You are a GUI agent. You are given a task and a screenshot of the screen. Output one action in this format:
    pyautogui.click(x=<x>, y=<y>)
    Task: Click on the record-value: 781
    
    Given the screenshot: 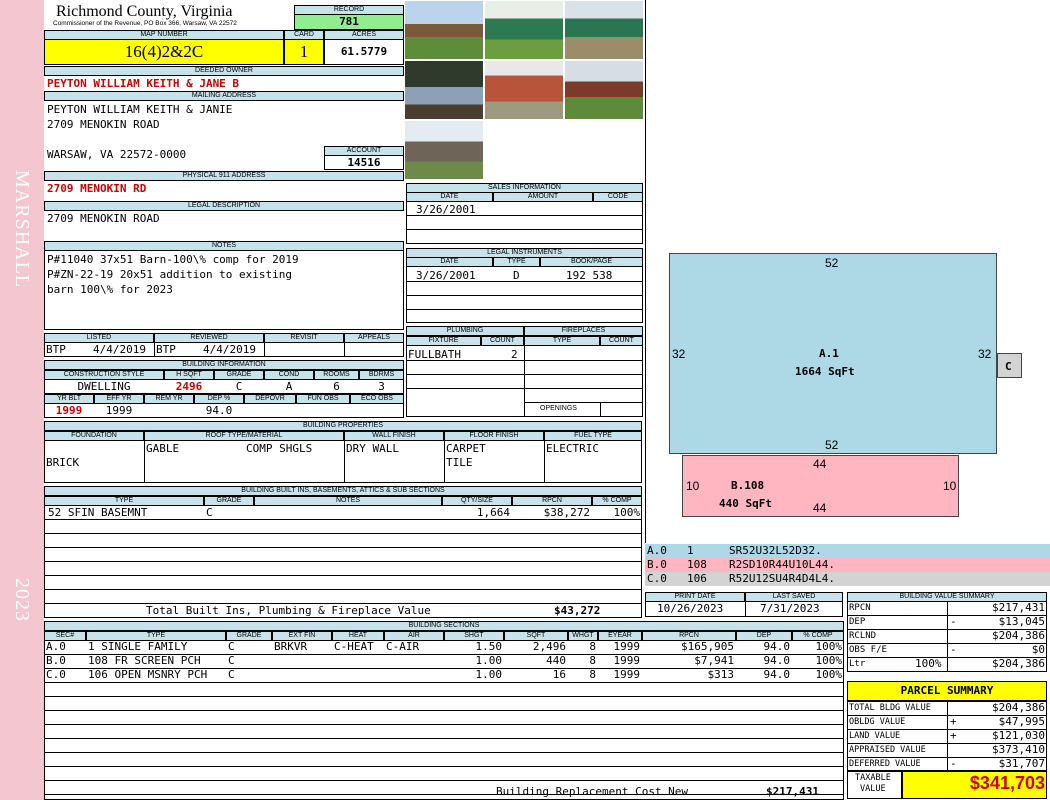 What is the action you would take?
    pyautogui.click(x=349, y=22)
    